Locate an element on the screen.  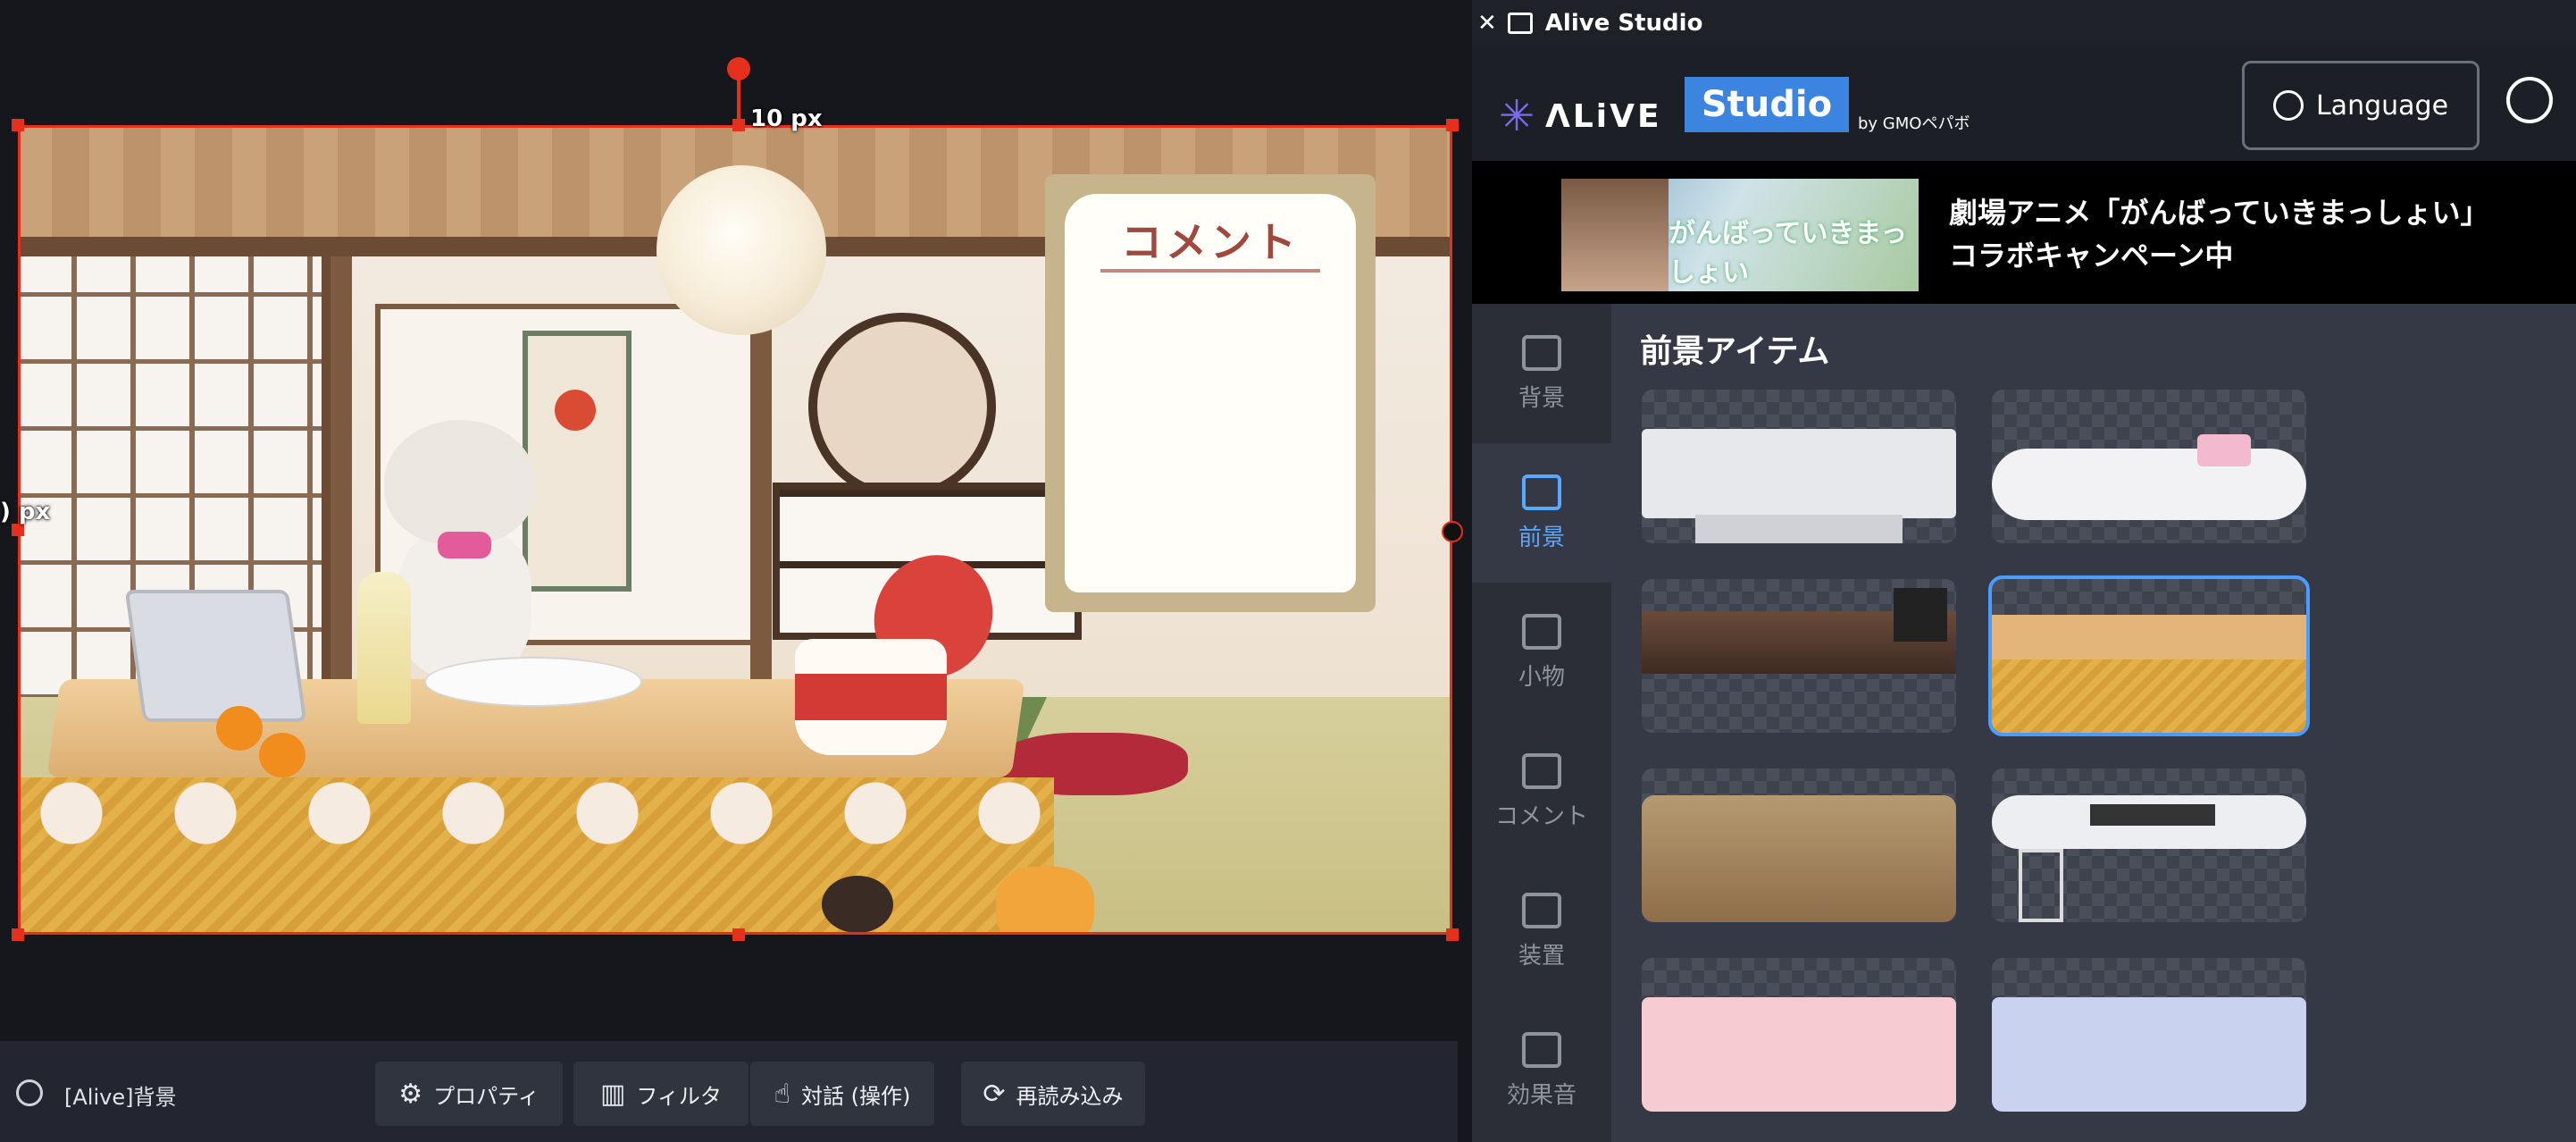
properties-button: ⚙ プロパティ is located at coordinates (469, 1094).